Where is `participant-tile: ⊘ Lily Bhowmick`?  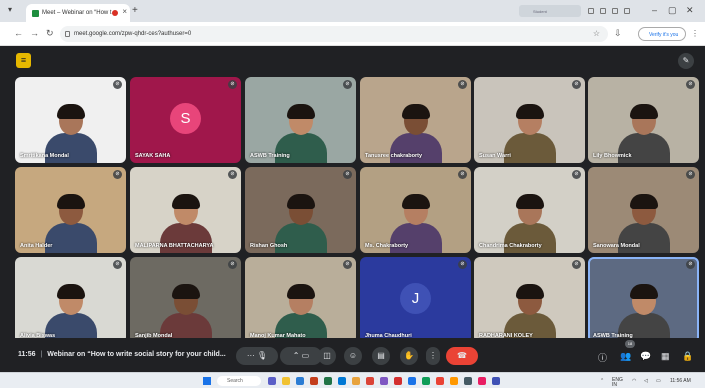
participant-tile: ⊘ Lily Bhowmick is located at coordinates (643, 120).